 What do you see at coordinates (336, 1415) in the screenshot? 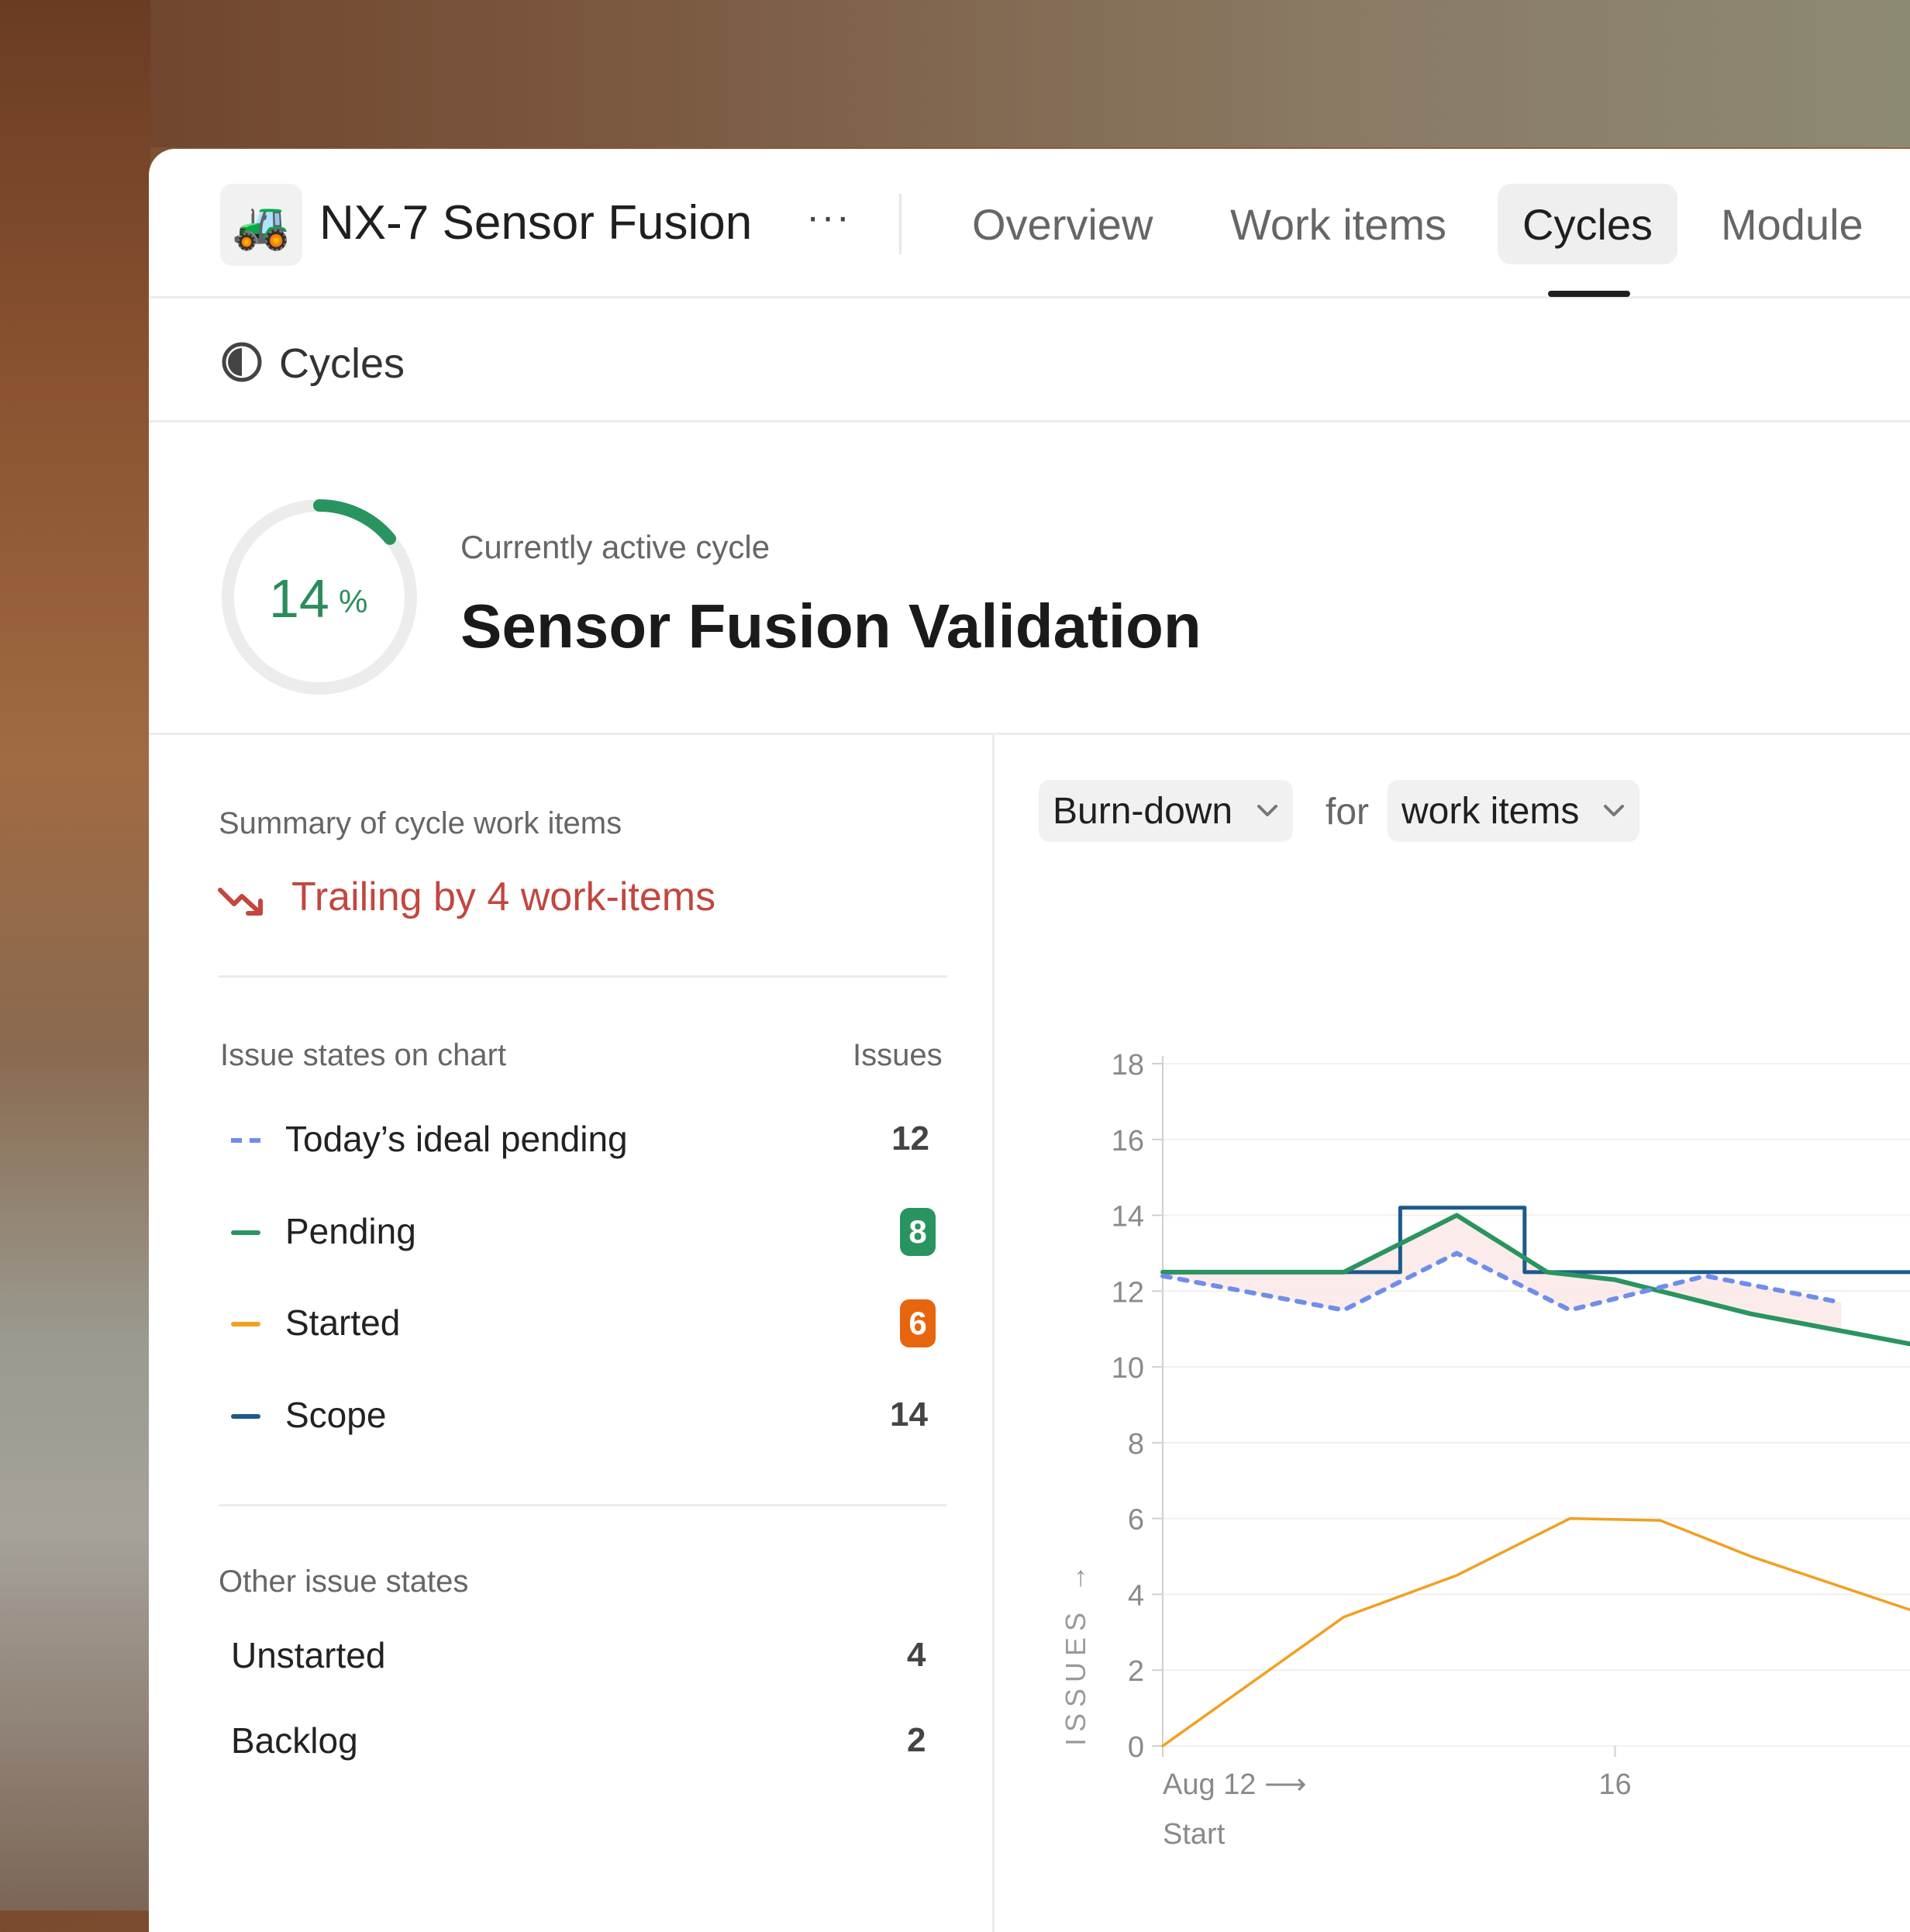
I see `legend-label-scope: Scope` at bounding box center [336, 1415].